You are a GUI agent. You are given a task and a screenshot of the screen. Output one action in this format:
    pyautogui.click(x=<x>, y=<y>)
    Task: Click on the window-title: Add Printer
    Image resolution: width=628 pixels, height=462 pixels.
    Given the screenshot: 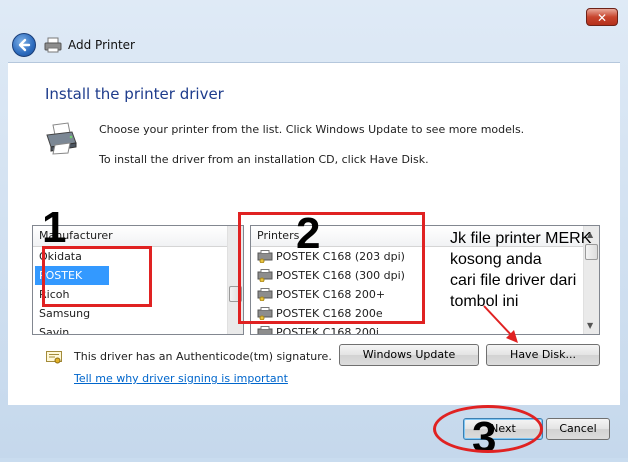 What is the action you would take?
    pyautogui.click(x=101, y=45)
    